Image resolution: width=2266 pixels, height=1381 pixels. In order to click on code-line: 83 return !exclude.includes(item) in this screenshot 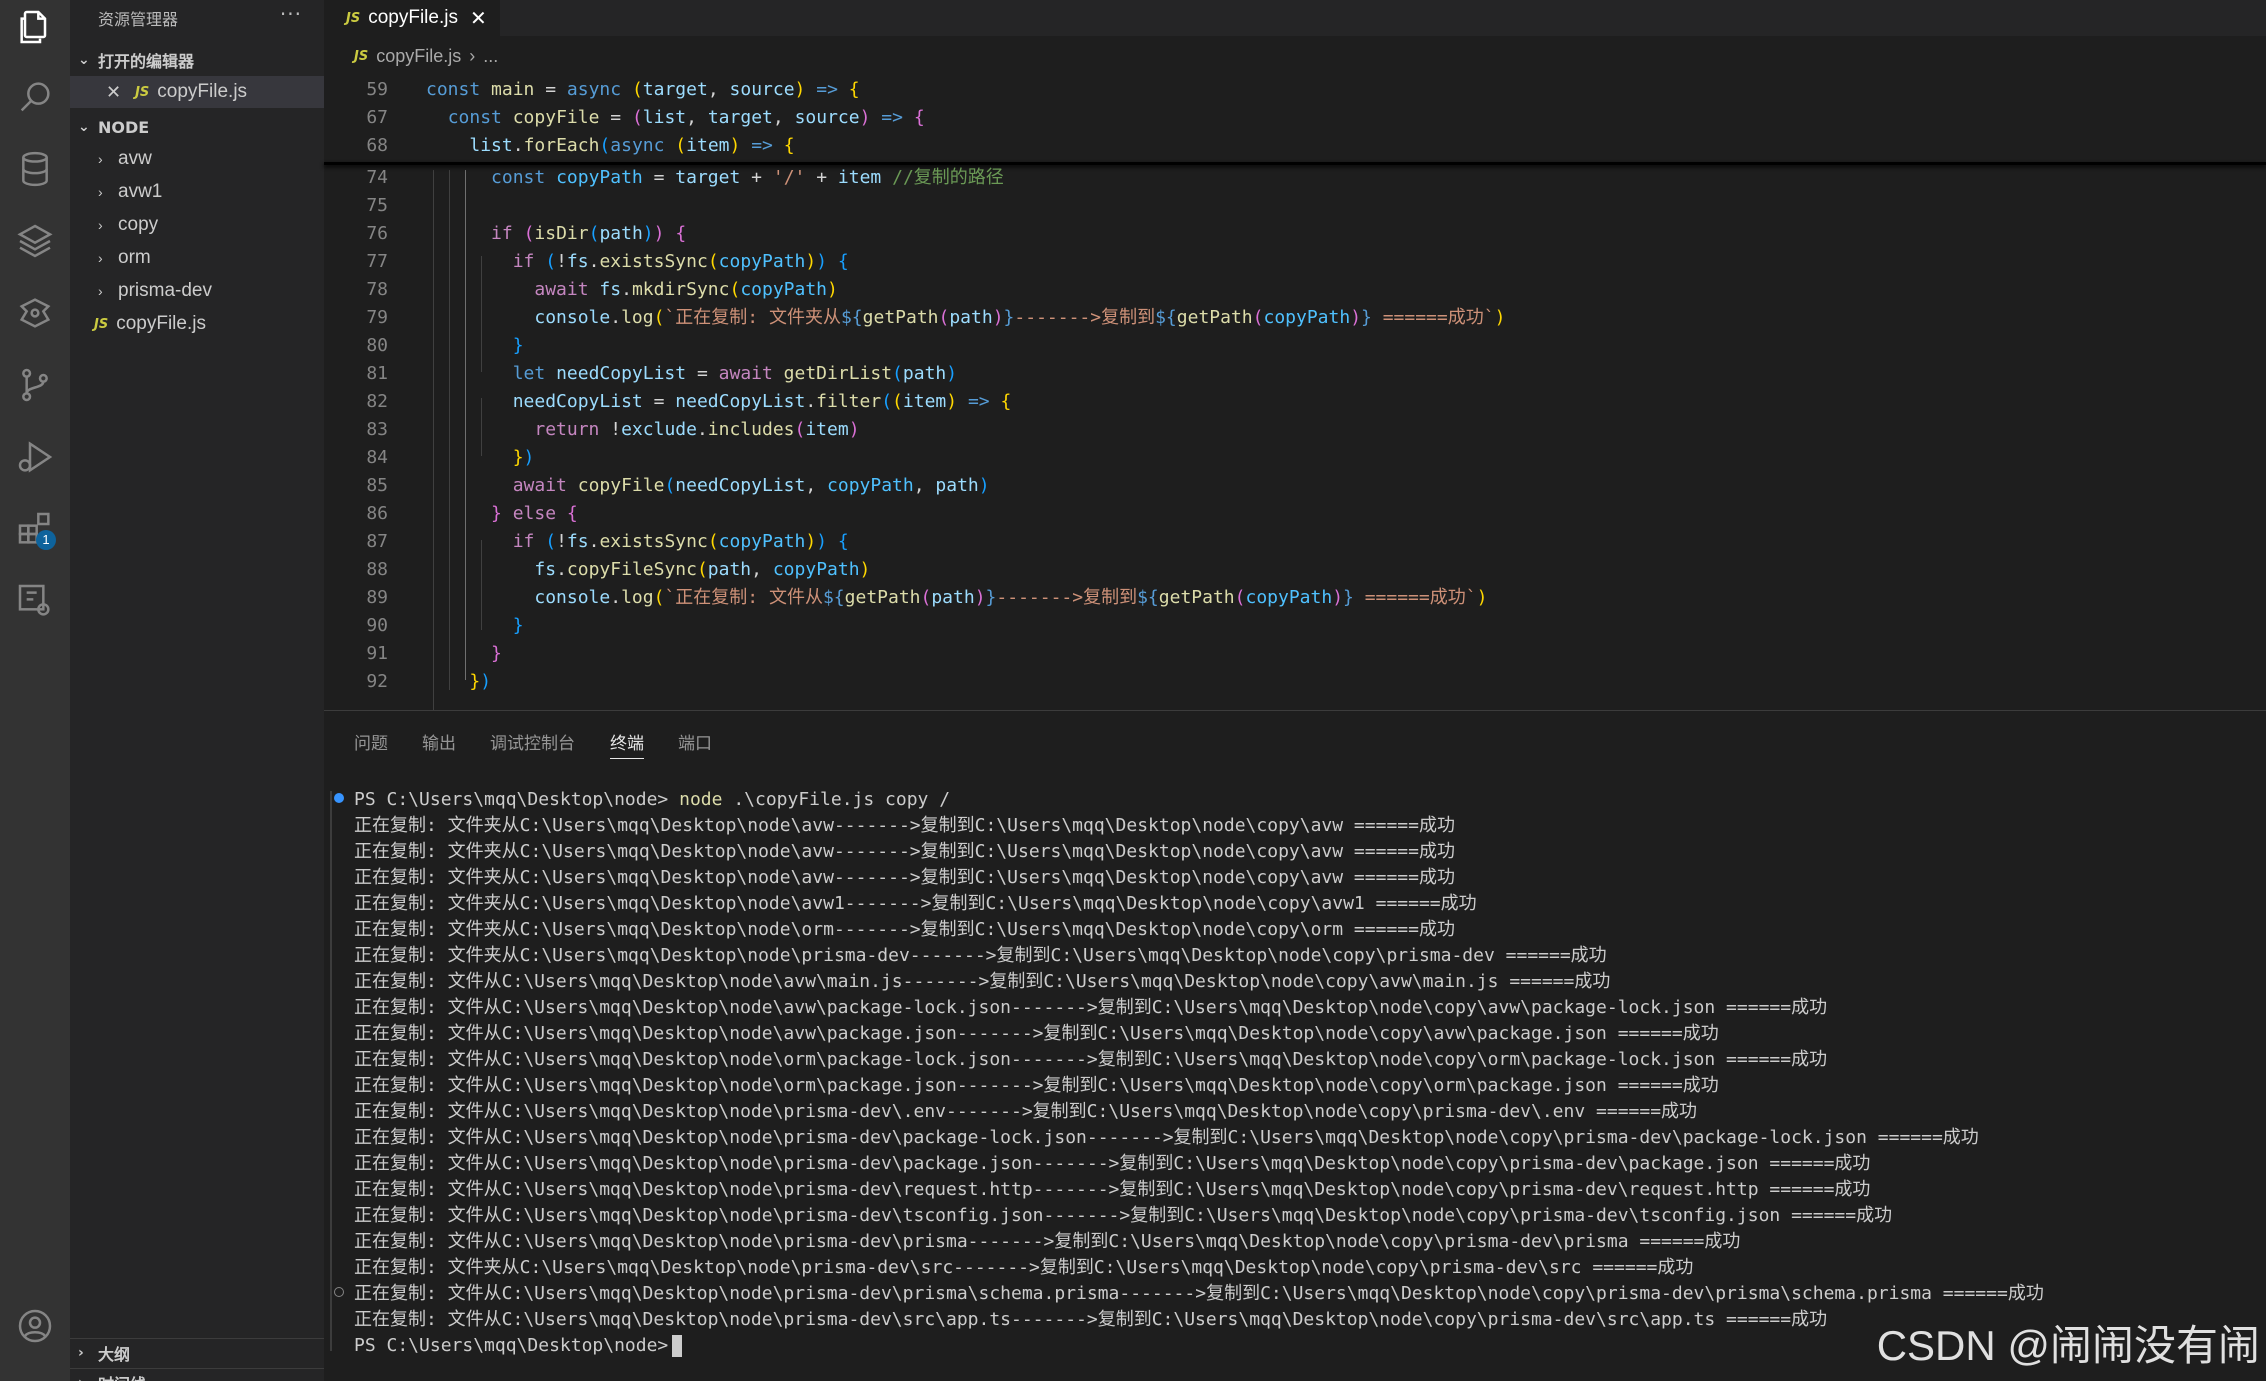, I will do `click(1295, 430)`.